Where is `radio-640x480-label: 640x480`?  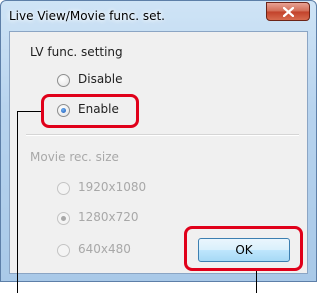 radio-640x480-label: 640x480 is located at coordinates (104, 249).